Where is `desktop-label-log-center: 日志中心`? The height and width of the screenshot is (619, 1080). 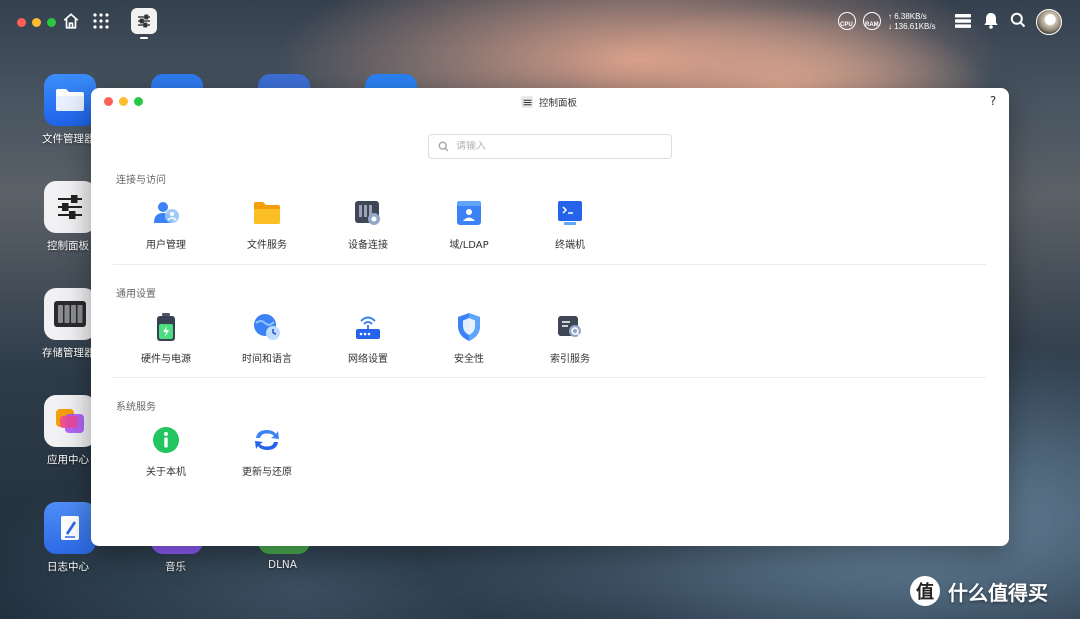
desktop-label-log-center: 日志中心 is located at coordinates (68, 567).